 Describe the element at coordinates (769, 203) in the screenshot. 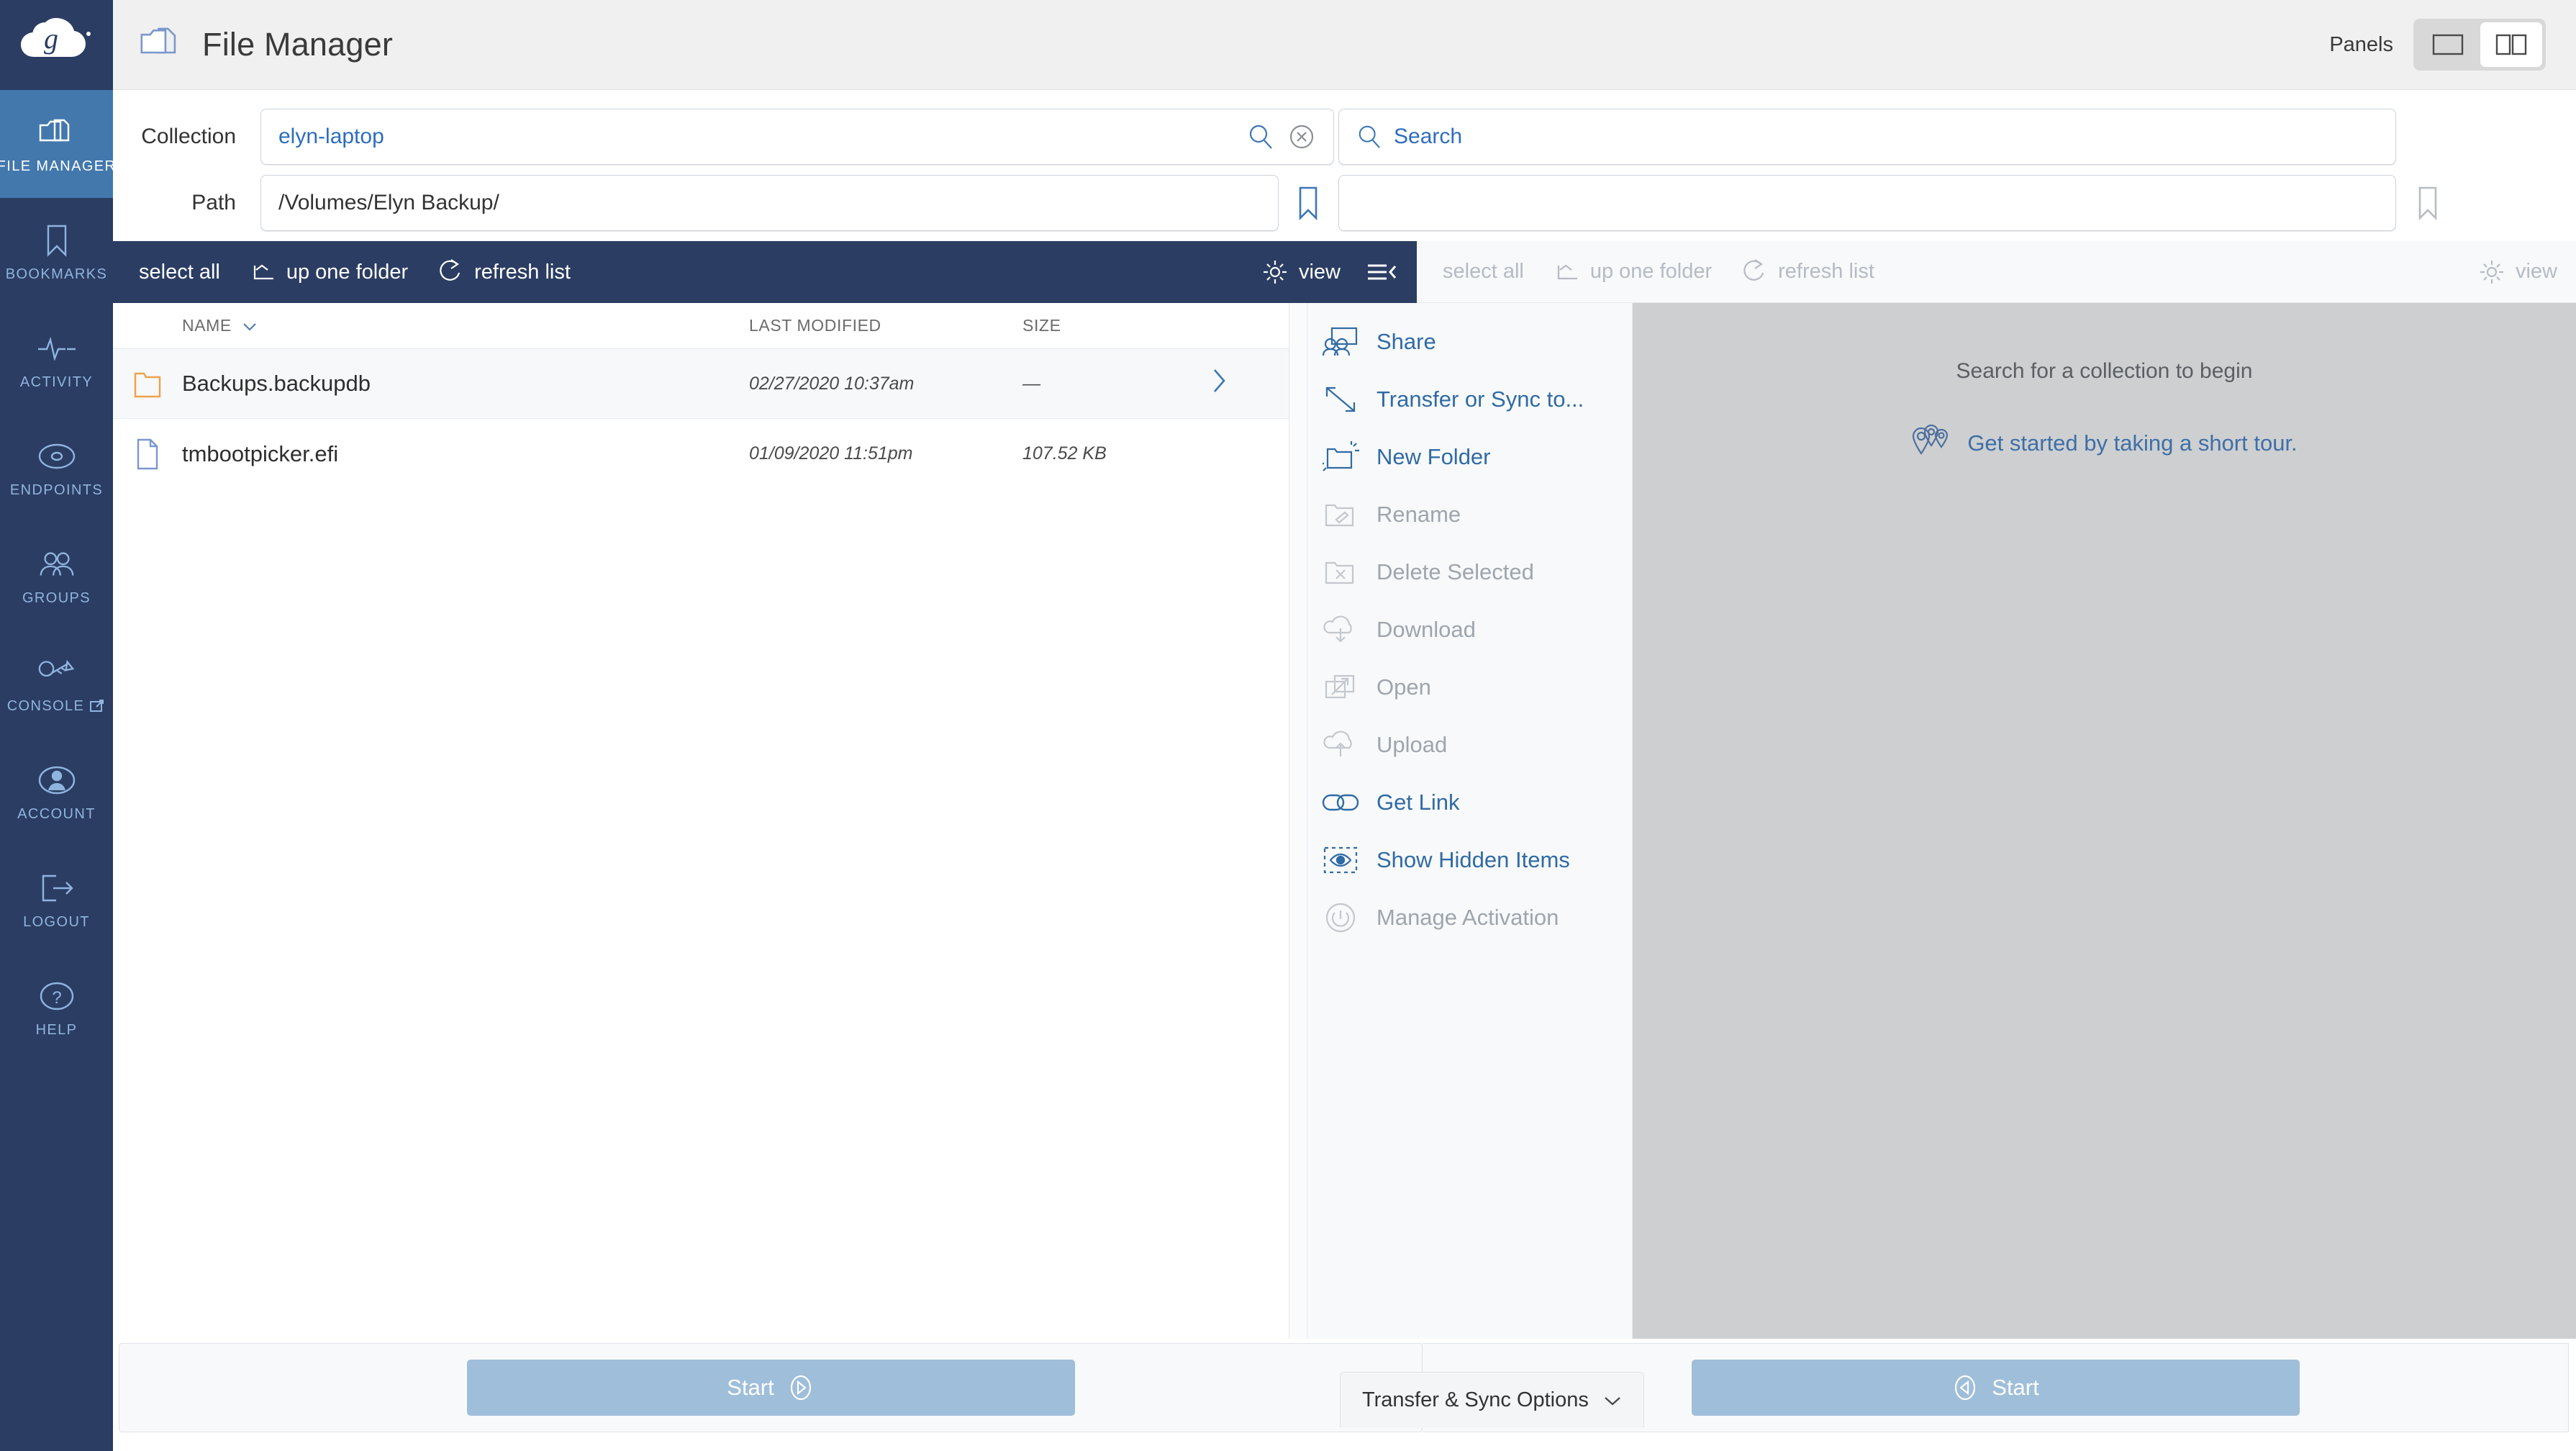

I see `path-input: /Volumes/Elyn Backup/` at that location.